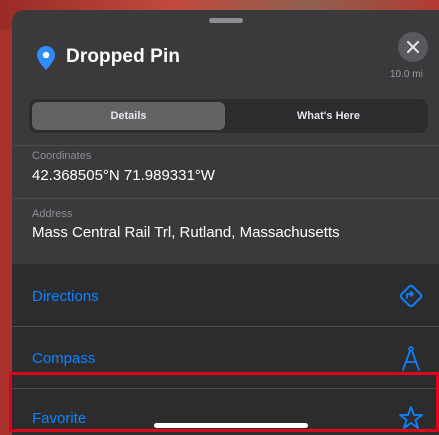 Image resolution: width=439 pixels, height=435 pixels. I want to click on sheet-grabber, so click(226, 20).